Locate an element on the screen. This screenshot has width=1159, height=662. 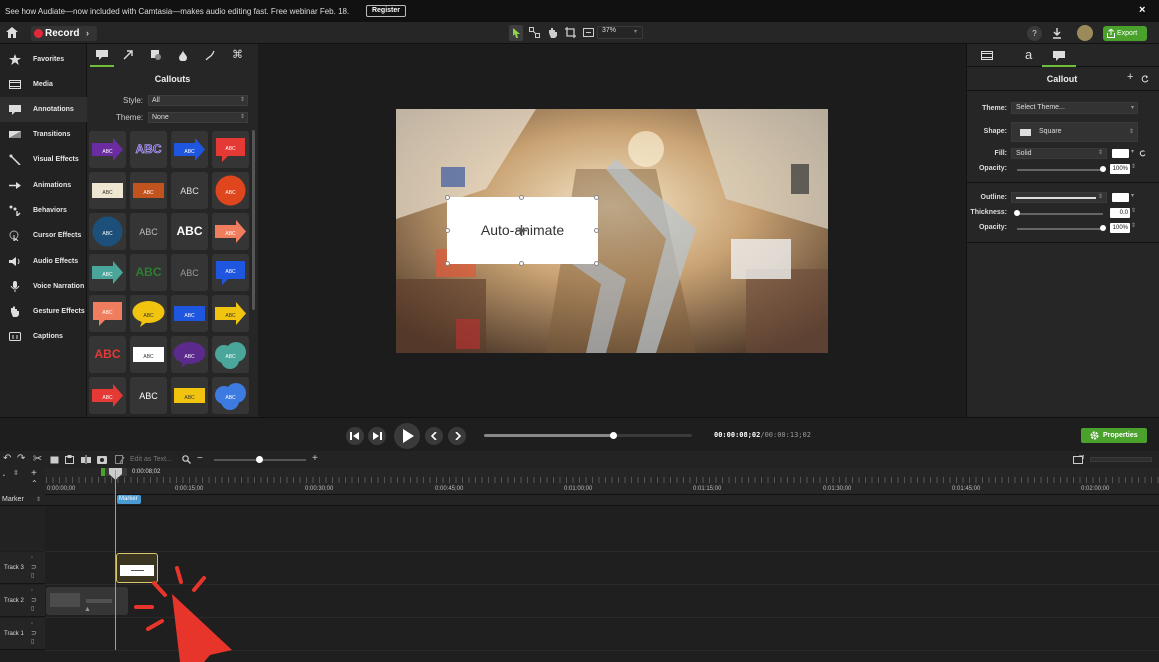
sidebar-item-media: Media is located at coordinates (43, 84).